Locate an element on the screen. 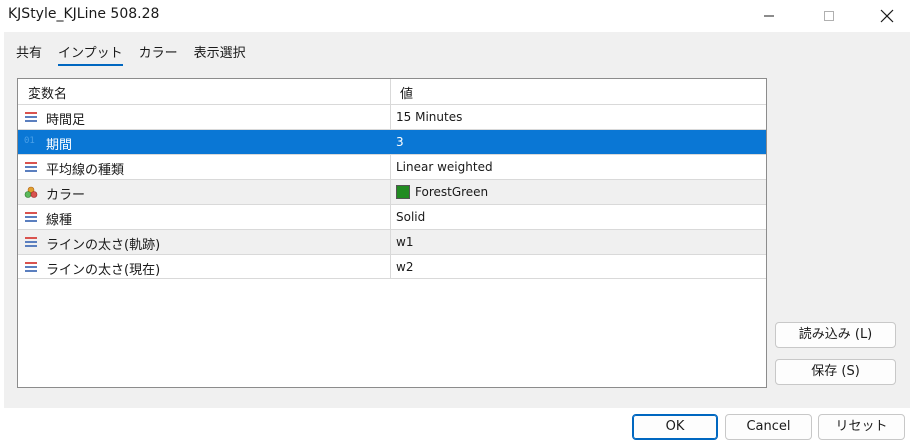 This screenshot has height=446, width=914. minimize-button is located at coordinates (769, 16).